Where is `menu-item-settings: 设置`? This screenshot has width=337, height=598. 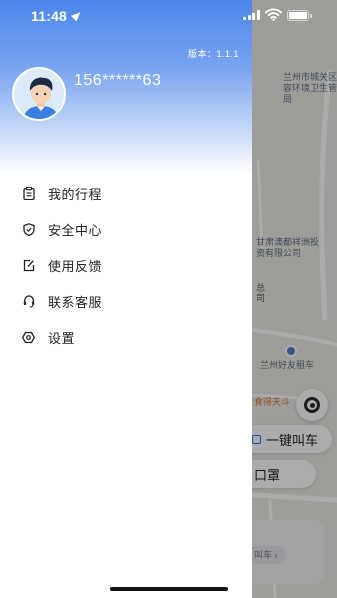
menu-item-settings: 设置 is located at coordinates (126, 337).